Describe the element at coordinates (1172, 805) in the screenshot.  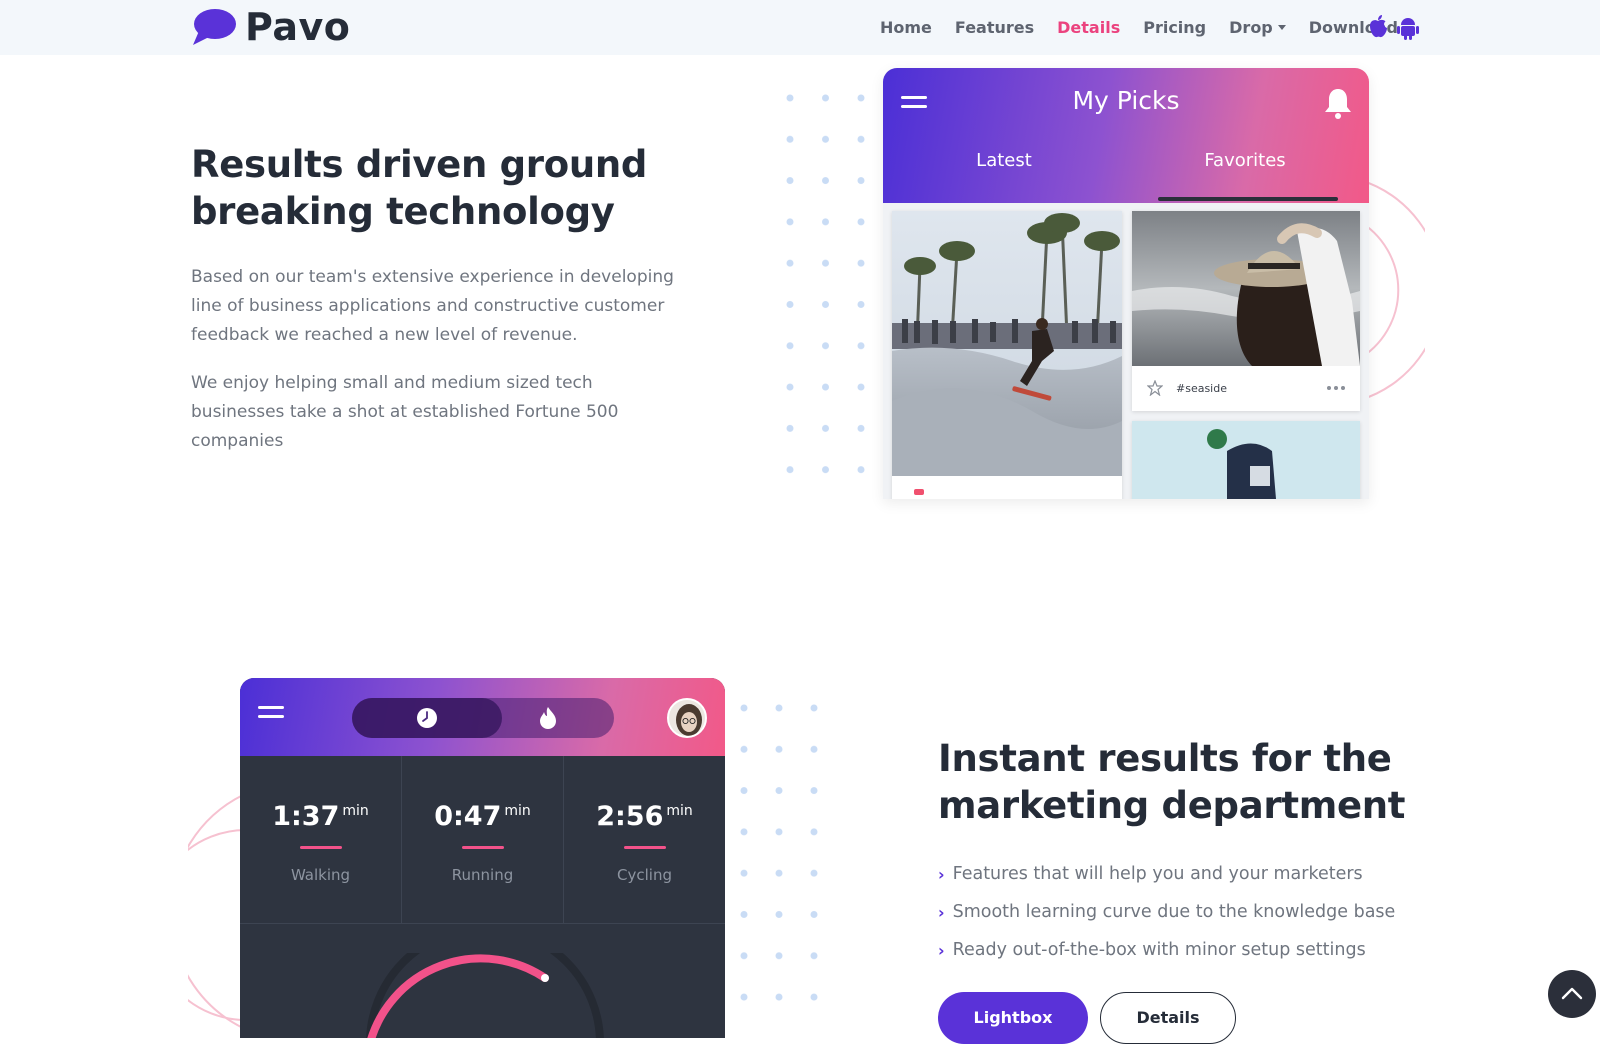
I see `section2-title-line2: marketing department` at that location.